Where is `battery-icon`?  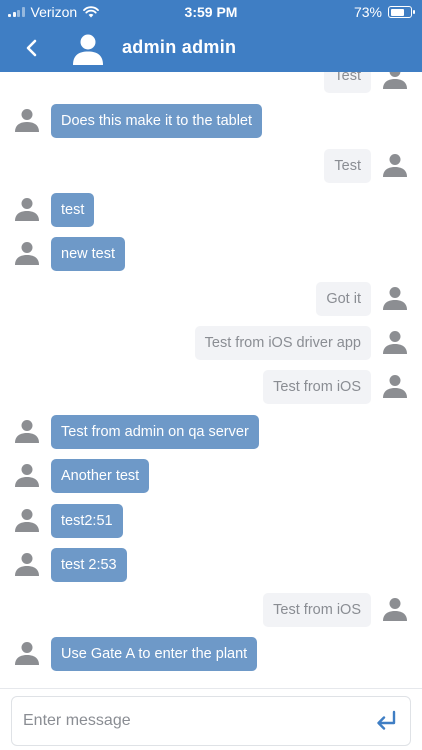 battery-icon is located at coordinates (401, 12).